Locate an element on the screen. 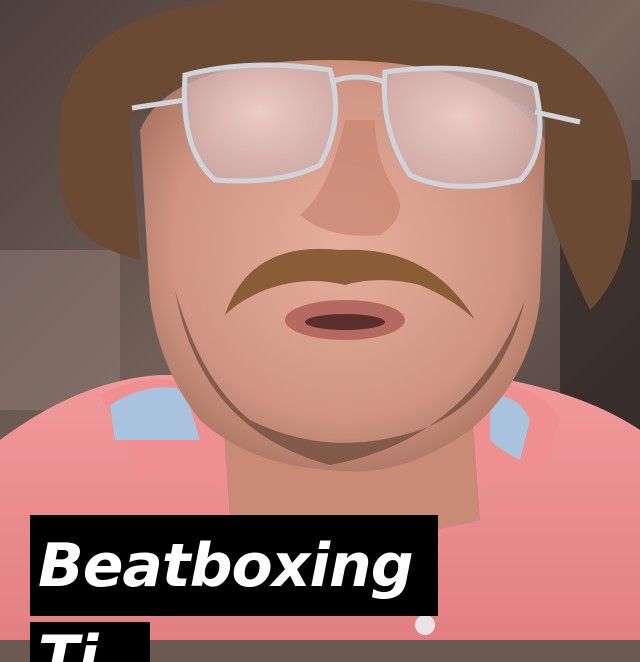  caption-text-2: Ti is located at coordinates (68, 642).